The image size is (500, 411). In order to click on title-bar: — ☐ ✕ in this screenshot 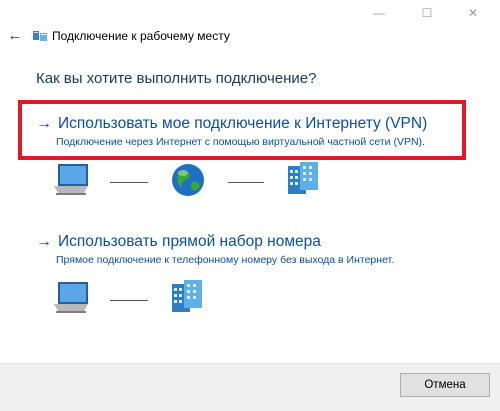, I will do `click(250, 13)`.